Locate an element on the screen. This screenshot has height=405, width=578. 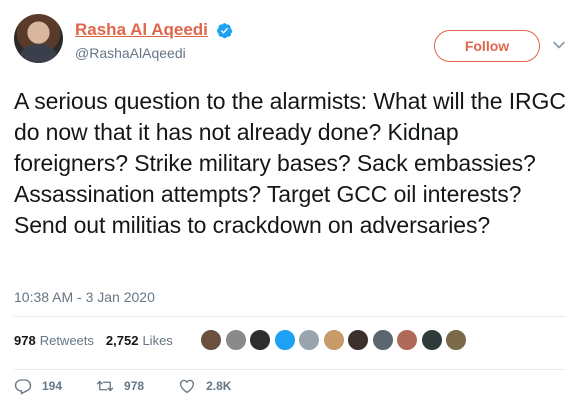
chevron-down-icon is located at coordinates (559, 45).